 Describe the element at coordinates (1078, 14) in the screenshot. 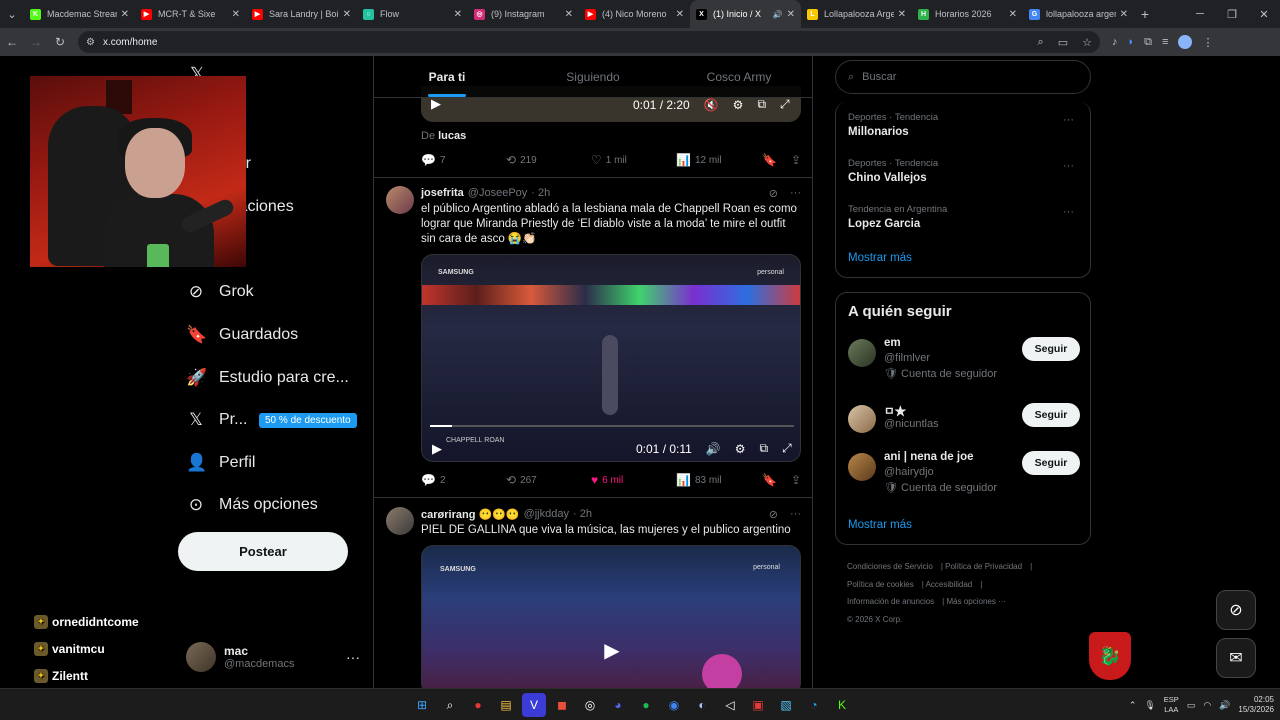

I see `browser-tab: Glollapalooza argen ✕` at that location.